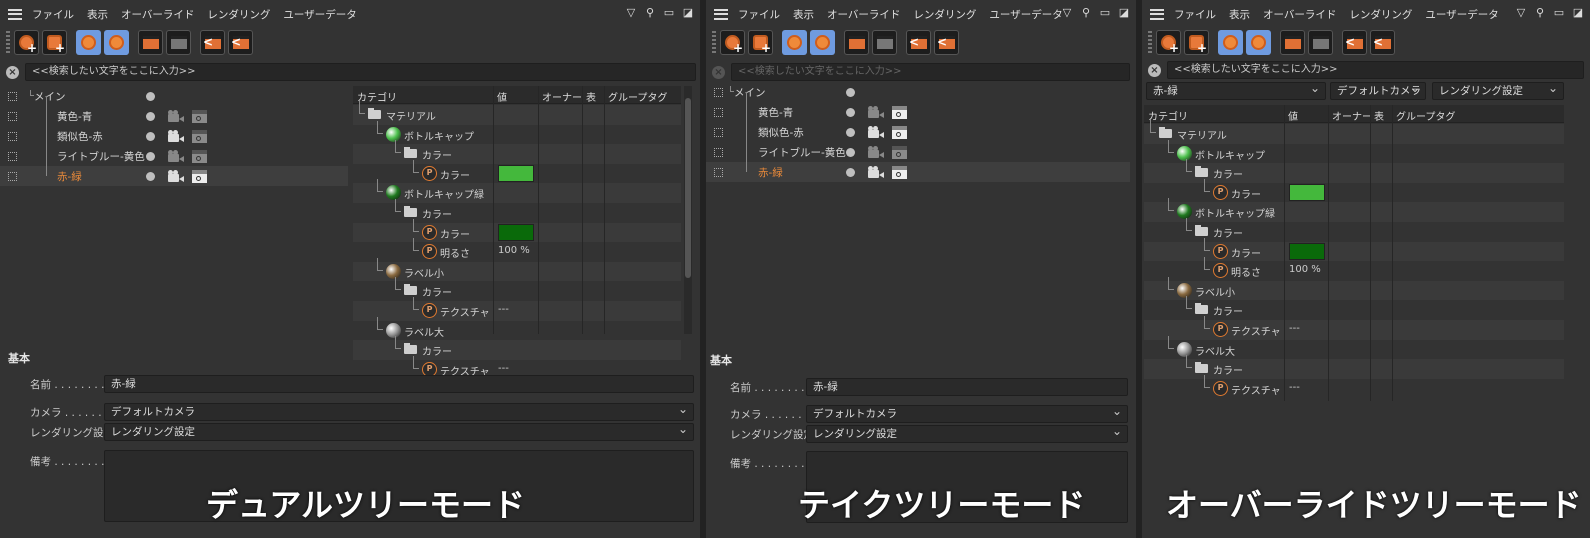  Describe the element at coordinates (1307, 251) in the screenshot. I see `color-swatch` at that location.